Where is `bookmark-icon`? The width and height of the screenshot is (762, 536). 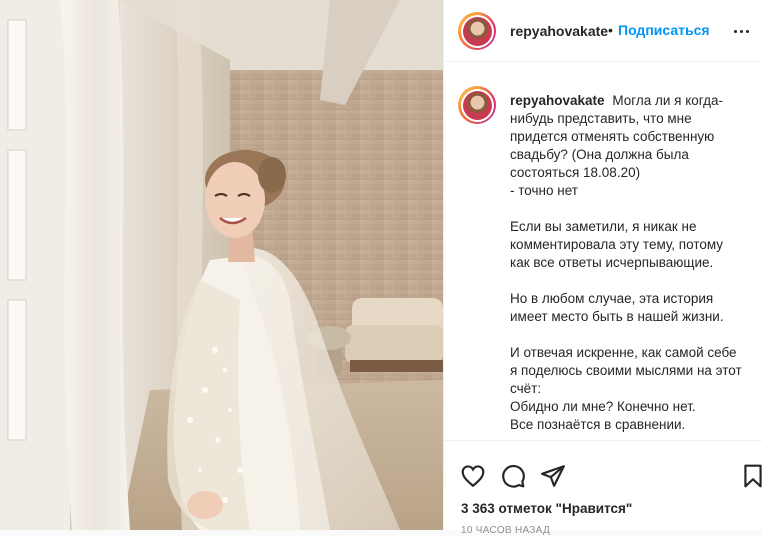 bookmark-icon is located at coordinates (751, 476).